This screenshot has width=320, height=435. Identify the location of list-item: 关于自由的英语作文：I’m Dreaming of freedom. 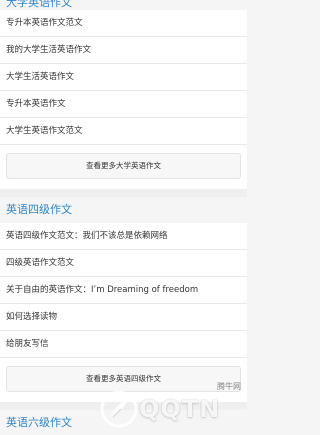
(123, 290).